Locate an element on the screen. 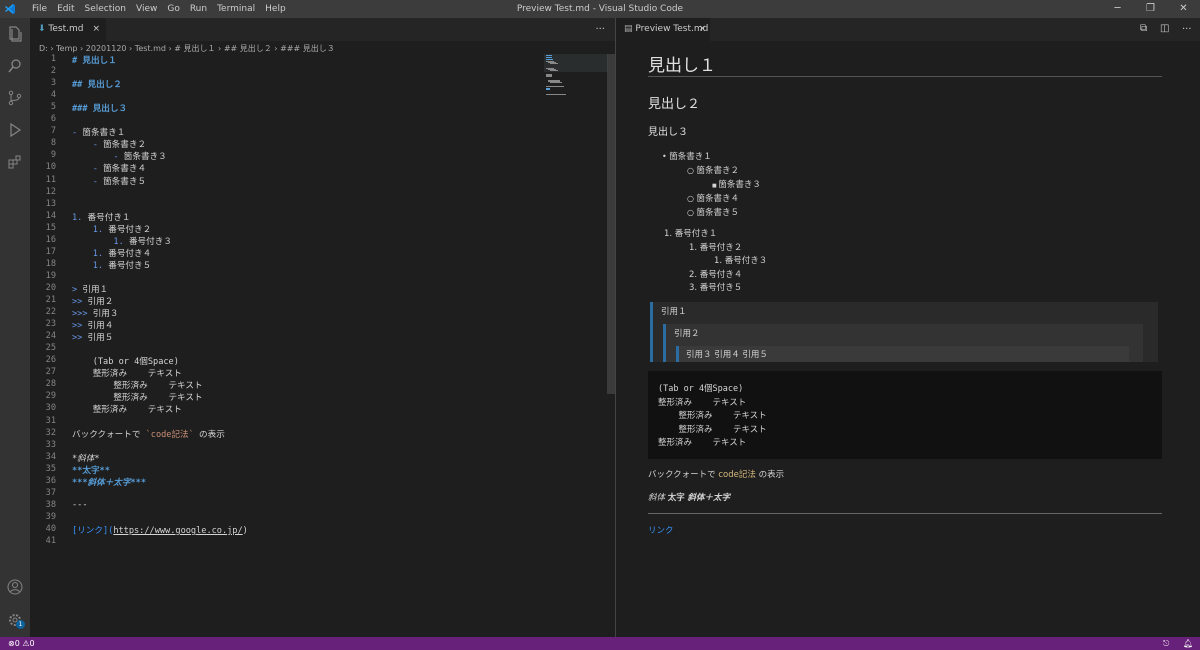 This screenshot has height=650, width=1200. line-number: 13 is located at coordinates (50, 203).